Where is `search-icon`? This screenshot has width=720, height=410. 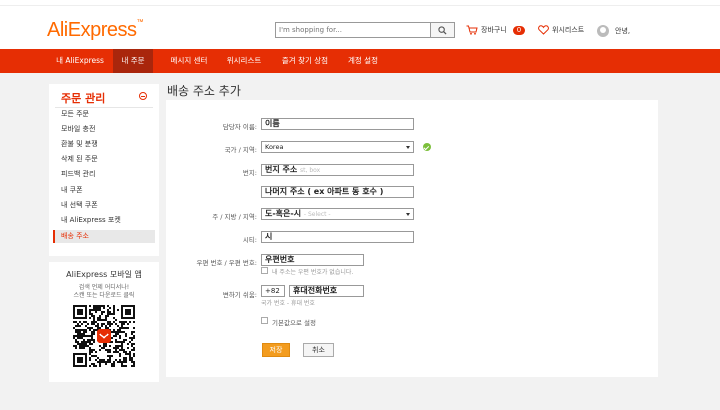
search-icon is located at coordinates (442, 30).